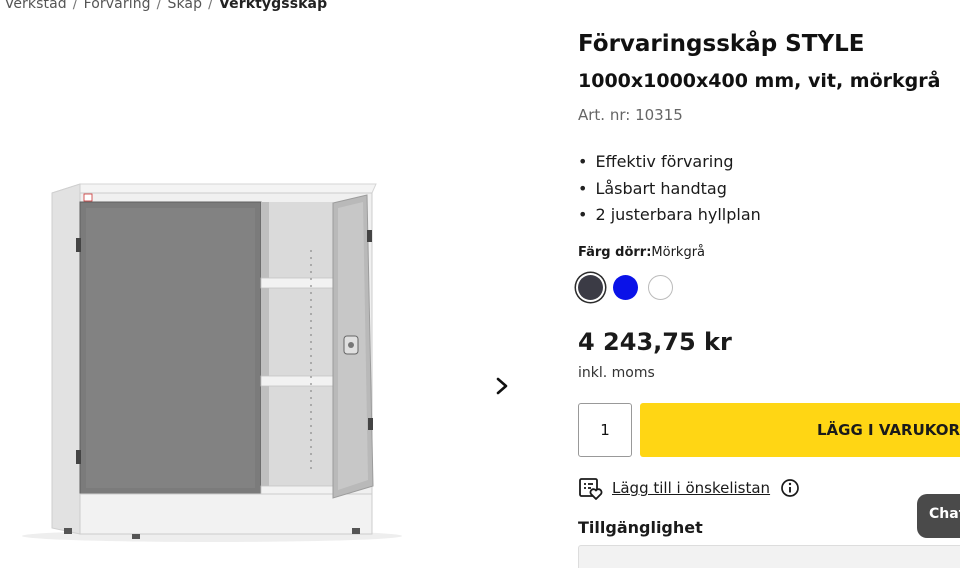 The height and width of the screenshot is (568, 960). I want to click on color-swatches, so click(625, 287).